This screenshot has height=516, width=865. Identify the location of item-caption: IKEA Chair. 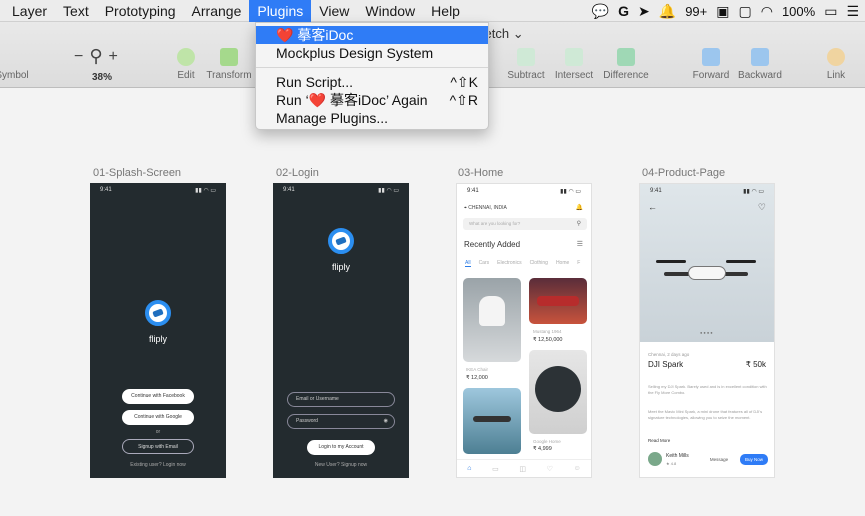
(477, 369).